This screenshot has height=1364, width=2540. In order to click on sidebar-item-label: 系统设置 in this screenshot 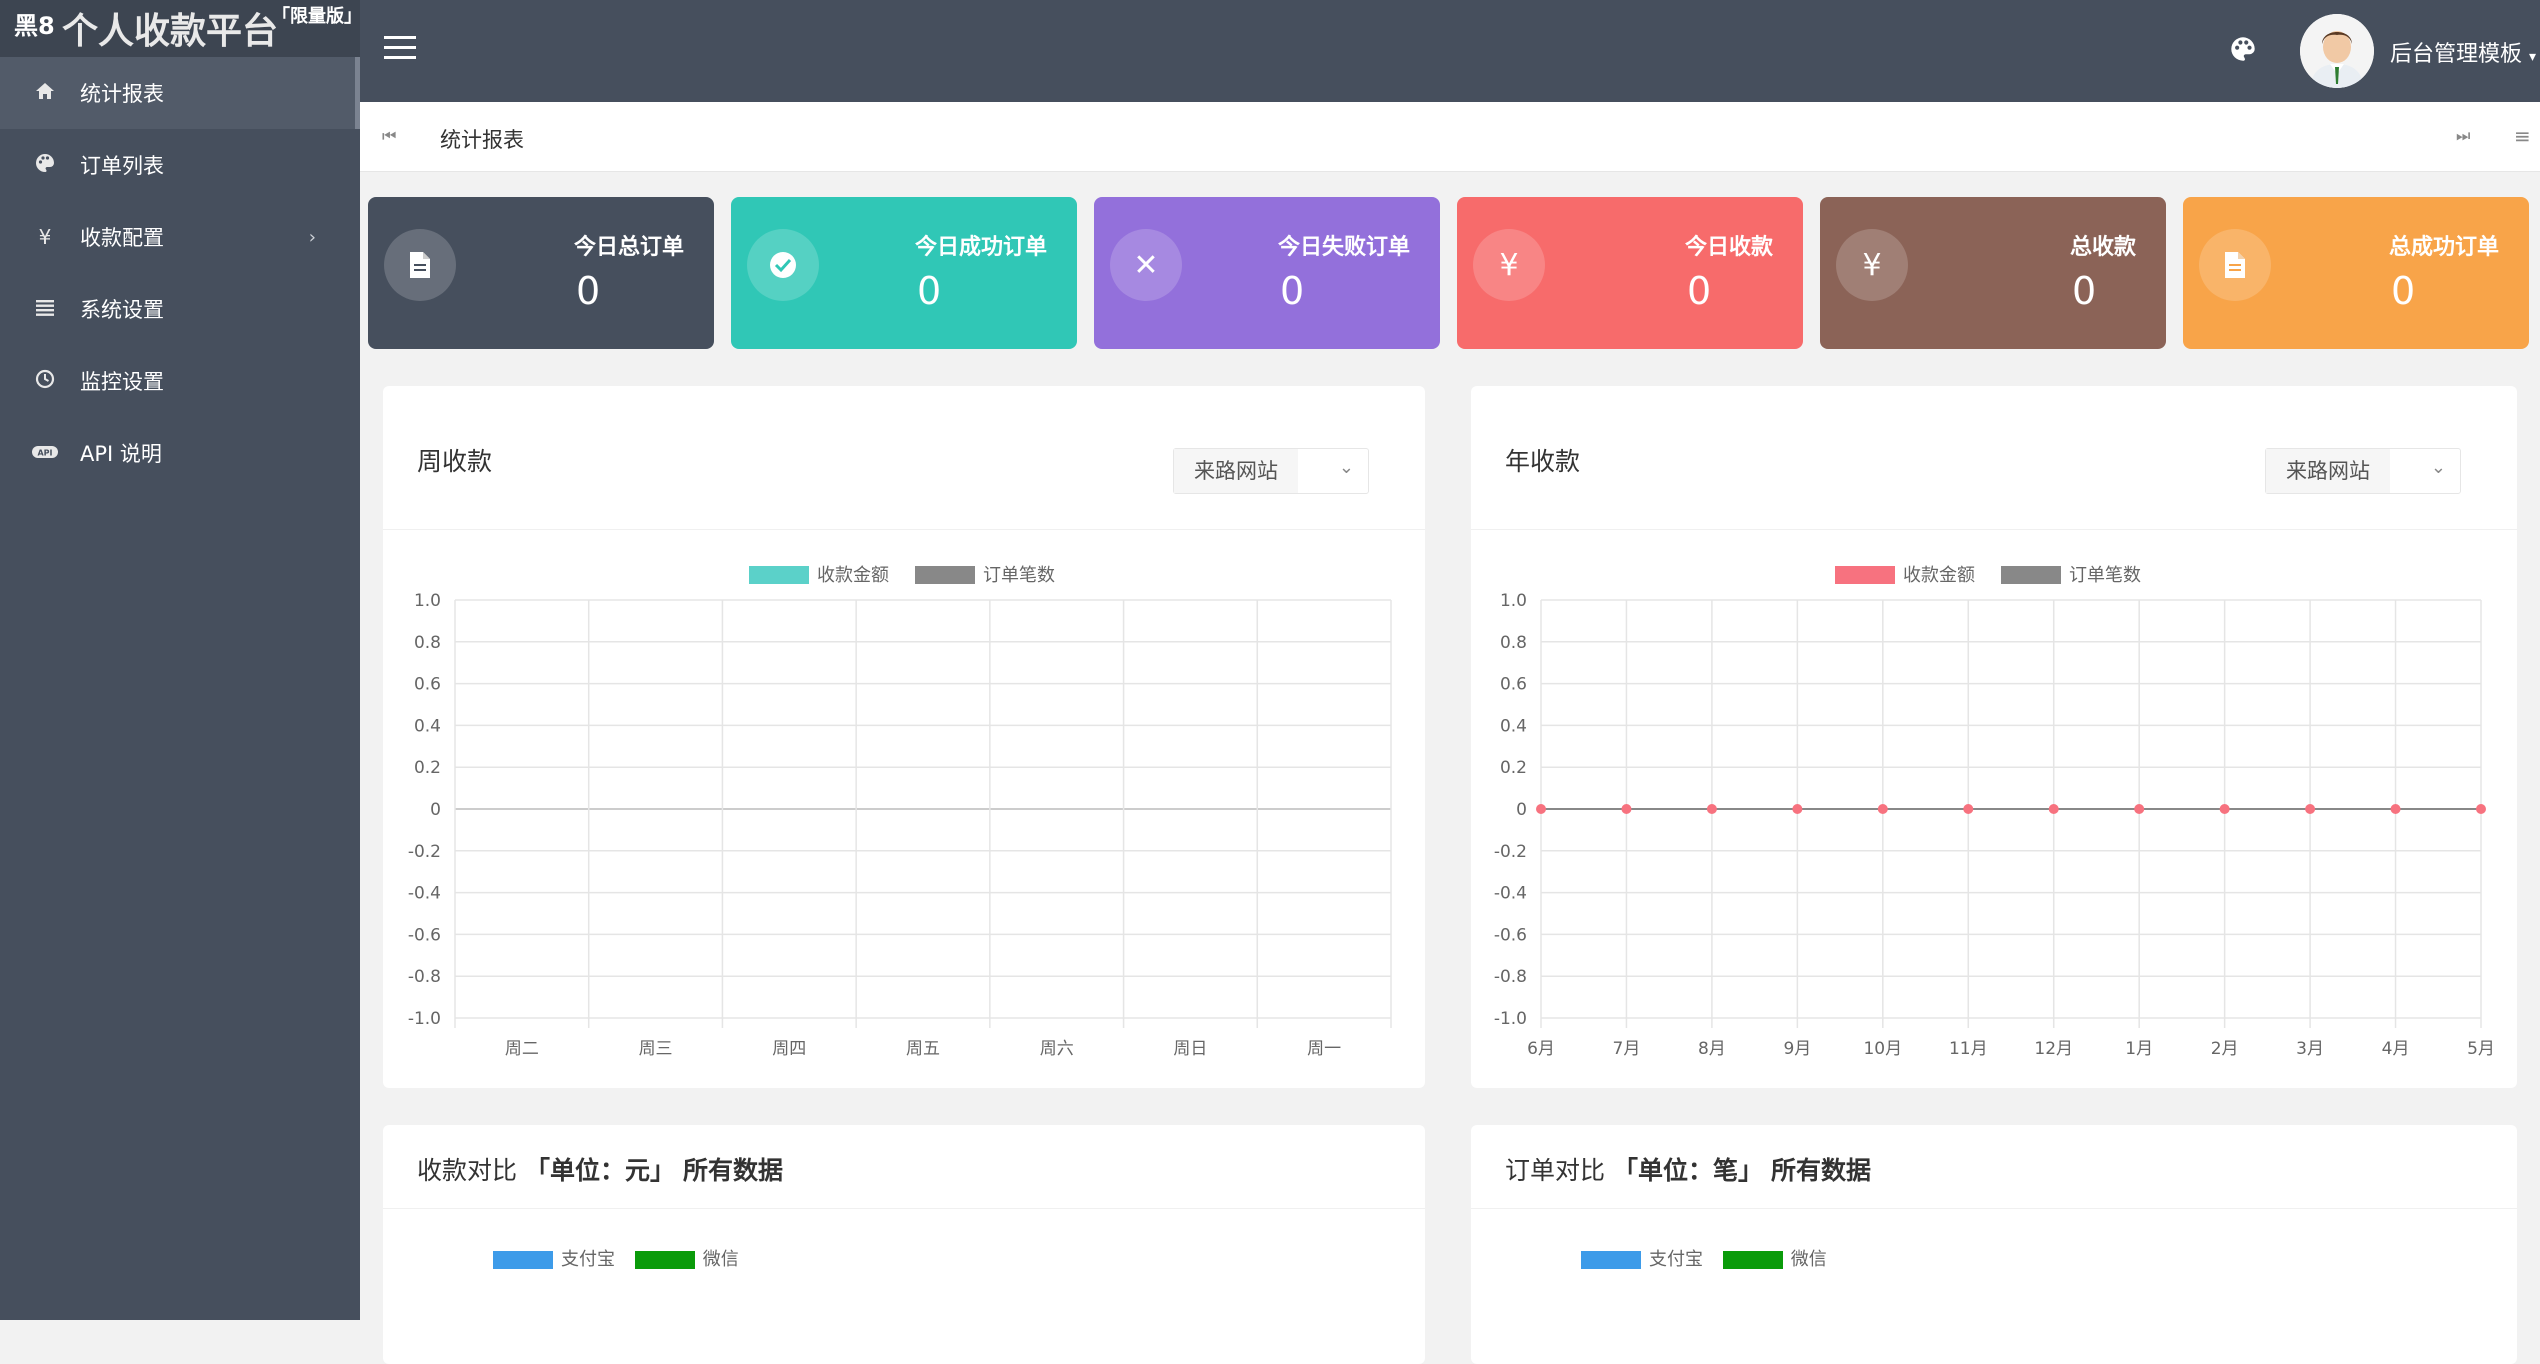, I will do `click(122, 310)`.